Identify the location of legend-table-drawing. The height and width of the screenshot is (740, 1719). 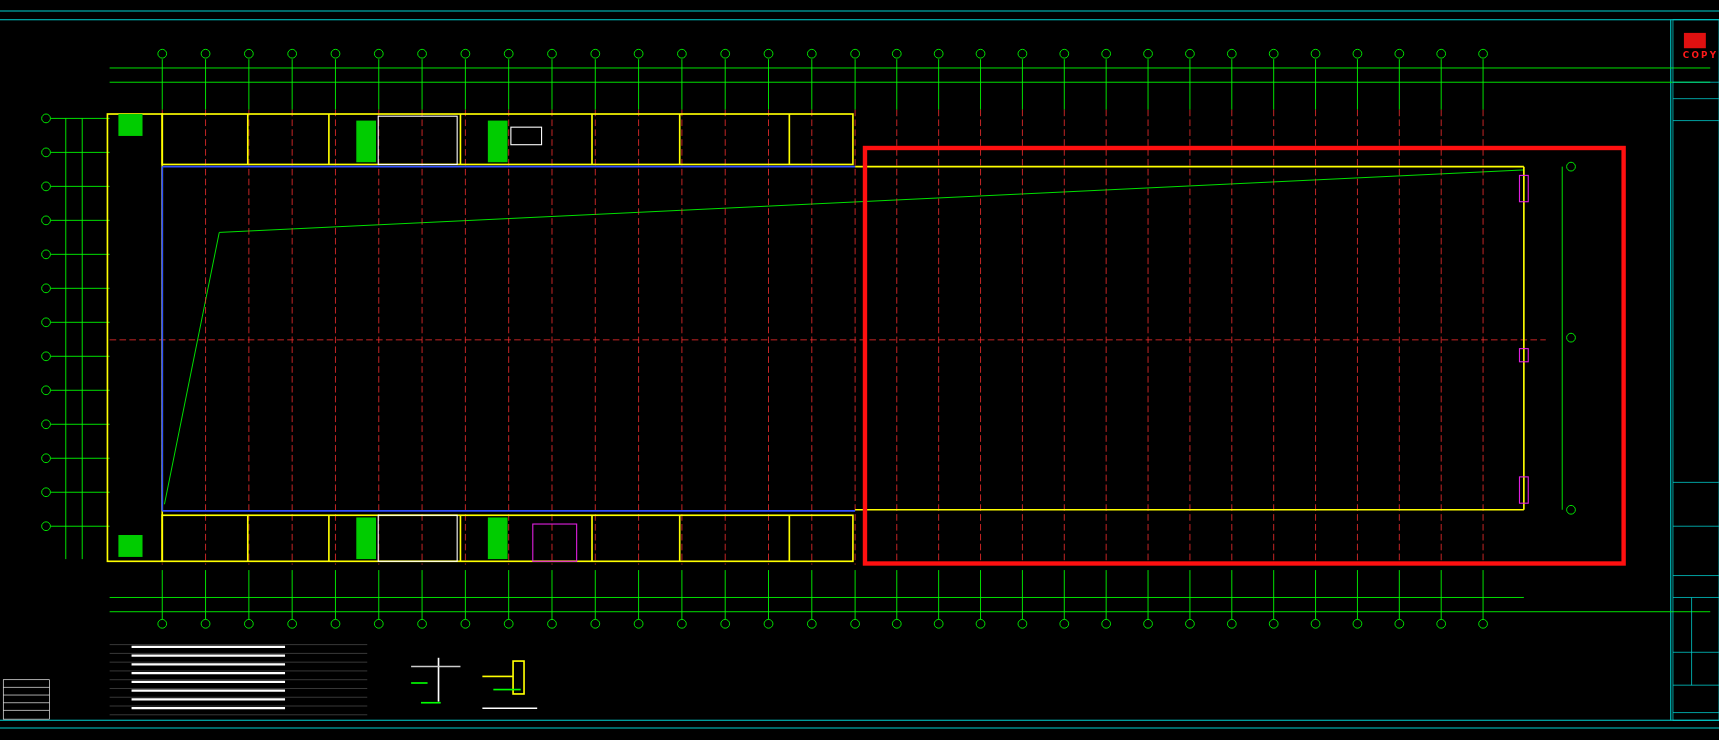
(26, 699).